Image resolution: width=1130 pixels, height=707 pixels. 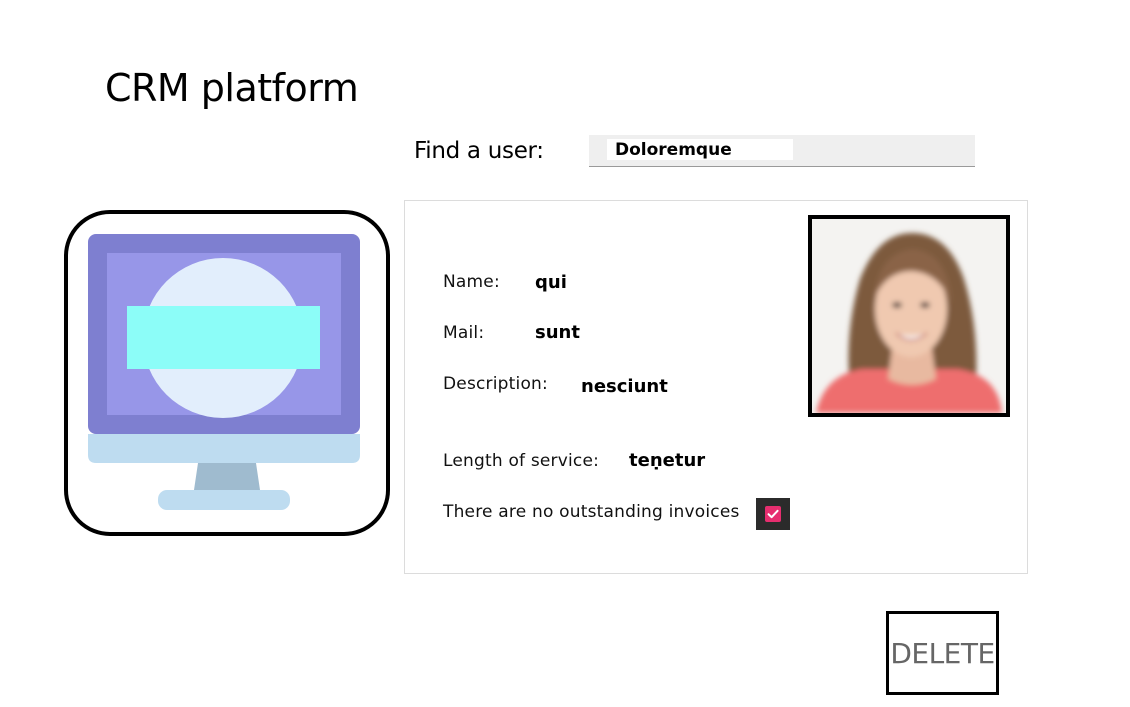 What do you see at coordinates (224, 448) in the screenshot?
I see `monitor-base` at bounding box center [224, 448].